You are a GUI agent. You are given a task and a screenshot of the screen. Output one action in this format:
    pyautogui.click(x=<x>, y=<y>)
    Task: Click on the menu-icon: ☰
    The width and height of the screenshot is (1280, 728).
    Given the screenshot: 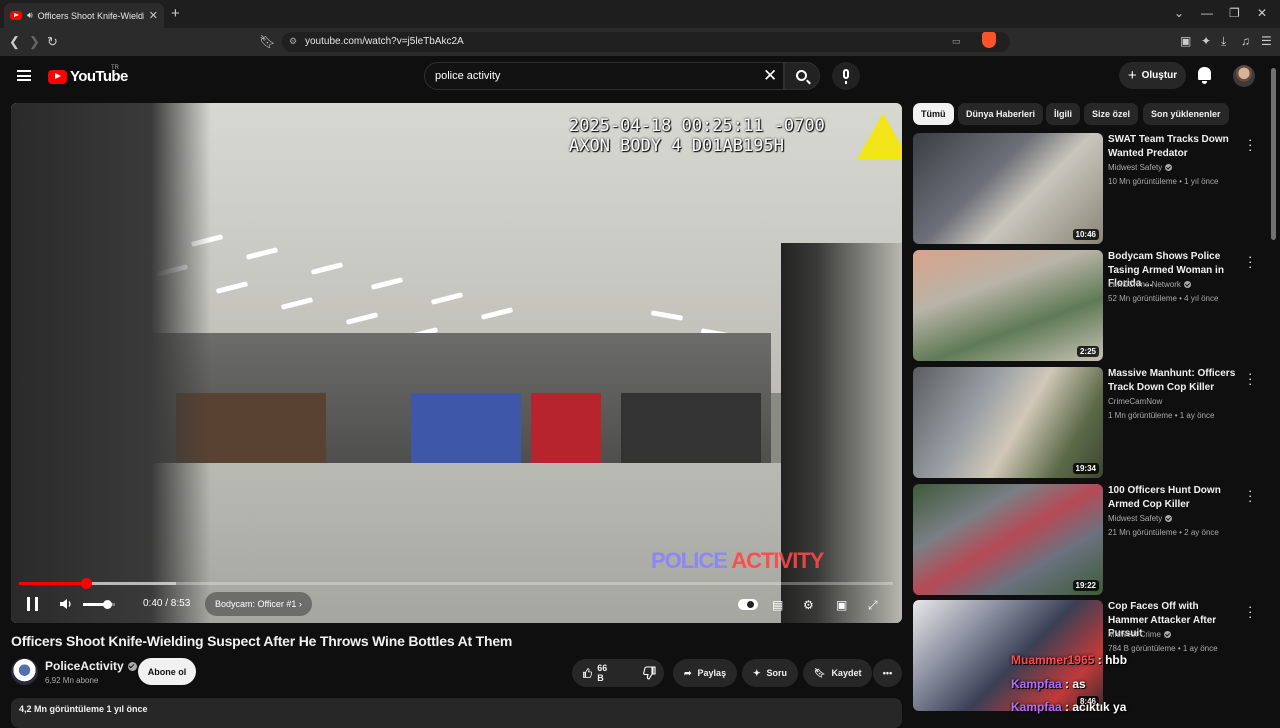 What is the action you would take?
    pyautogui.click(x=1266, y=41)
    